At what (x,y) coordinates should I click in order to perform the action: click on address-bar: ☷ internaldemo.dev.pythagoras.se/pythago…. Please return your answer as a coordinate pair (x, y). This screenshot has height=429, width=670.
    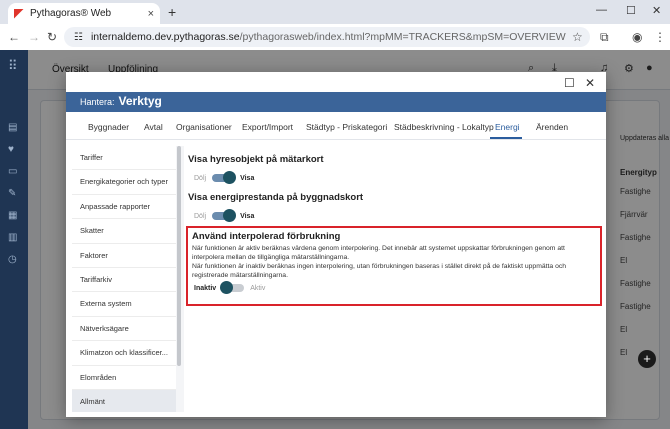
    Looking at the image, I should click on (327, 37).